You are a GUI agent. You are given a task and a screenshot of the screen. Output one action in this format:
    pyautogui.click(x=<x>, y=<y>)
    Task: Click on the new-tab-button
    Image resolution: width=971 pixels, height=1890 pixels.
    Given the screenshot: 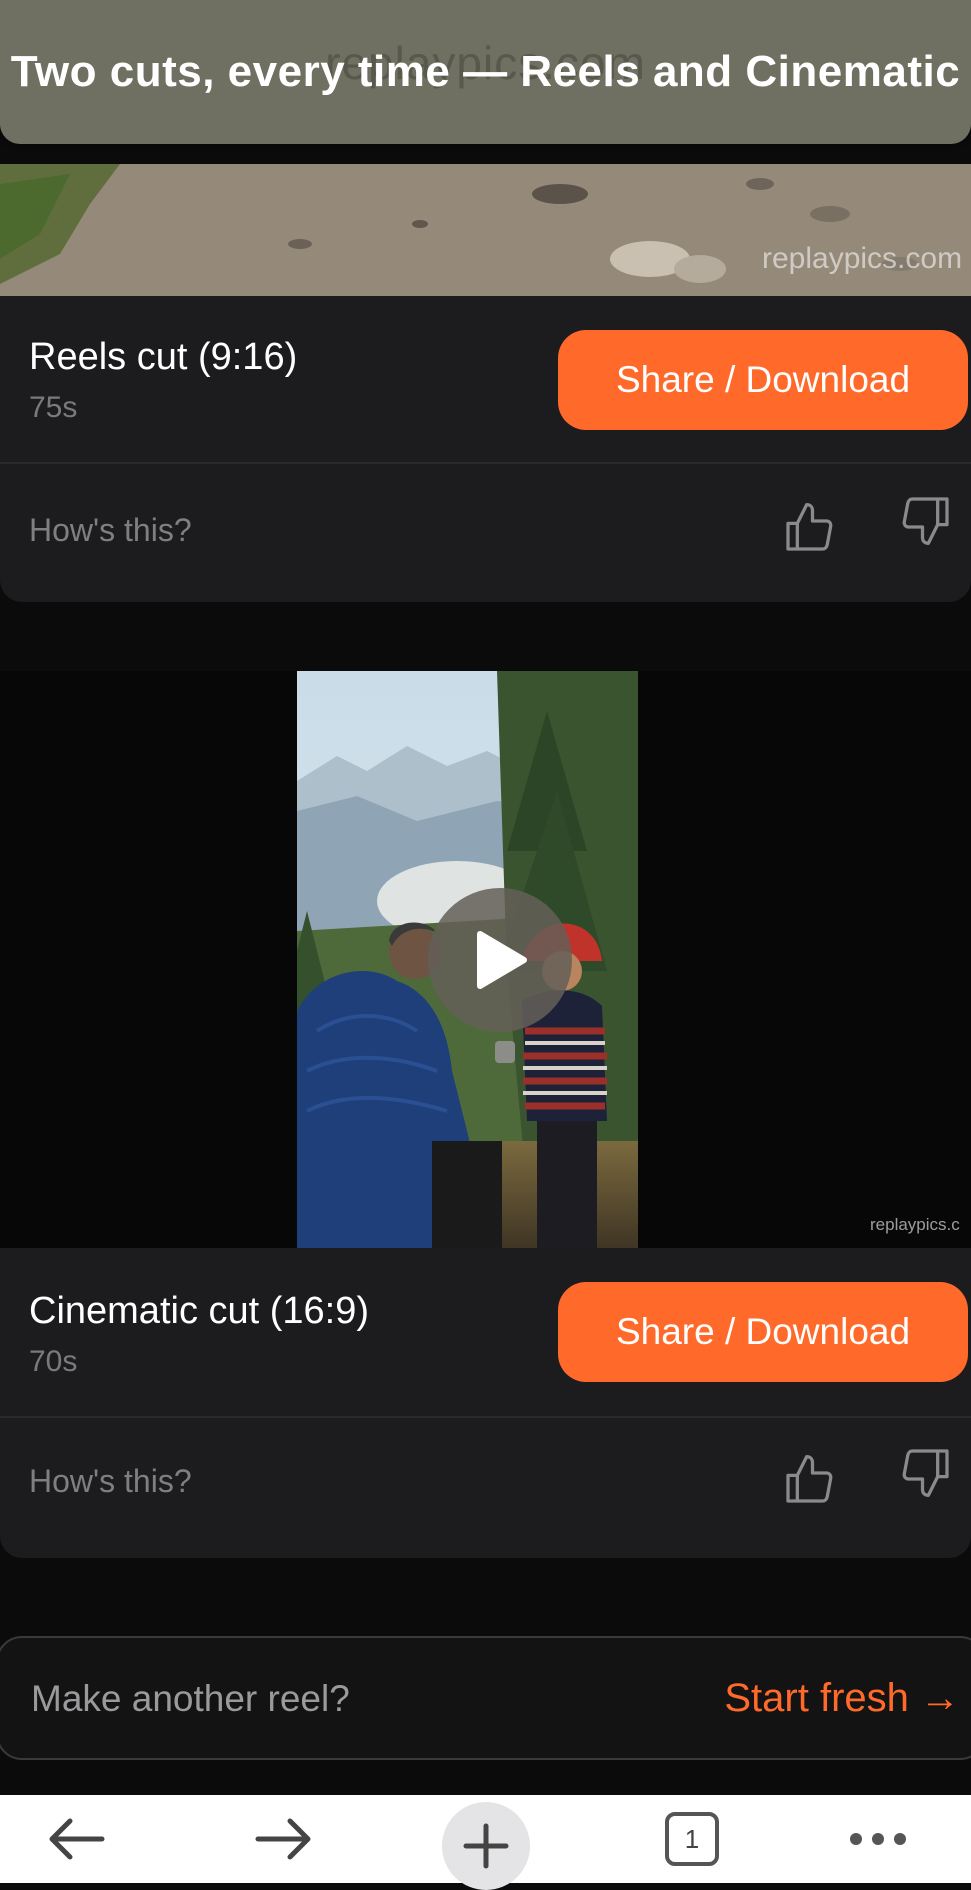 What is the action you would take?
    pyautogui.click(x=486, y=1842)
    